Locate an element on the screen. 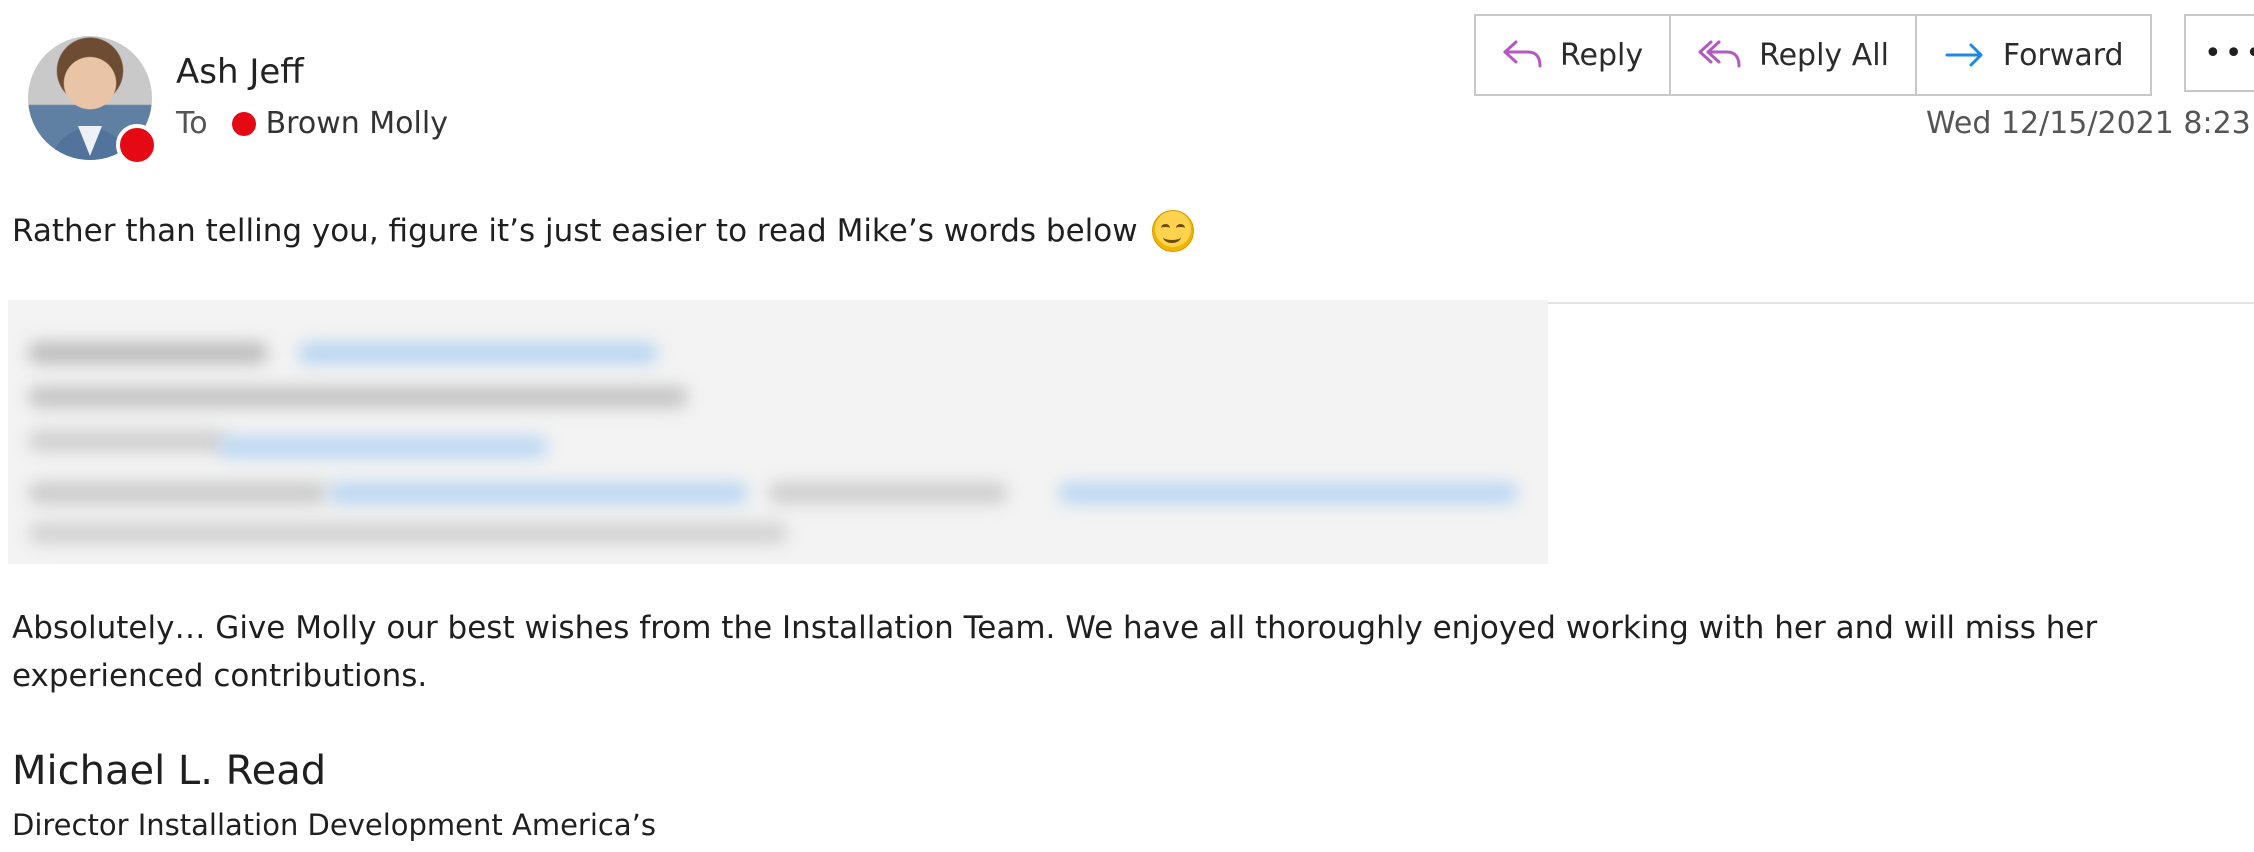 Image resolution: width=2254 pixels, height=852 pixels. presence-busy-icon is located at coordinates (137, 145).